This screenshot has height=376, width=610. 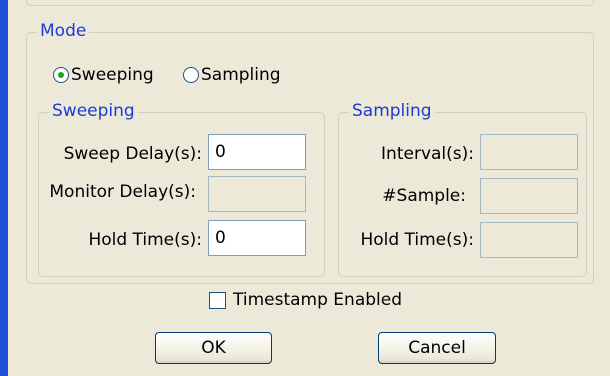 What do you see at coordinates (112, 75) in the screenshot?
I see `sweeping-radio-label: Sweeping` at bounding box center [112, 75].